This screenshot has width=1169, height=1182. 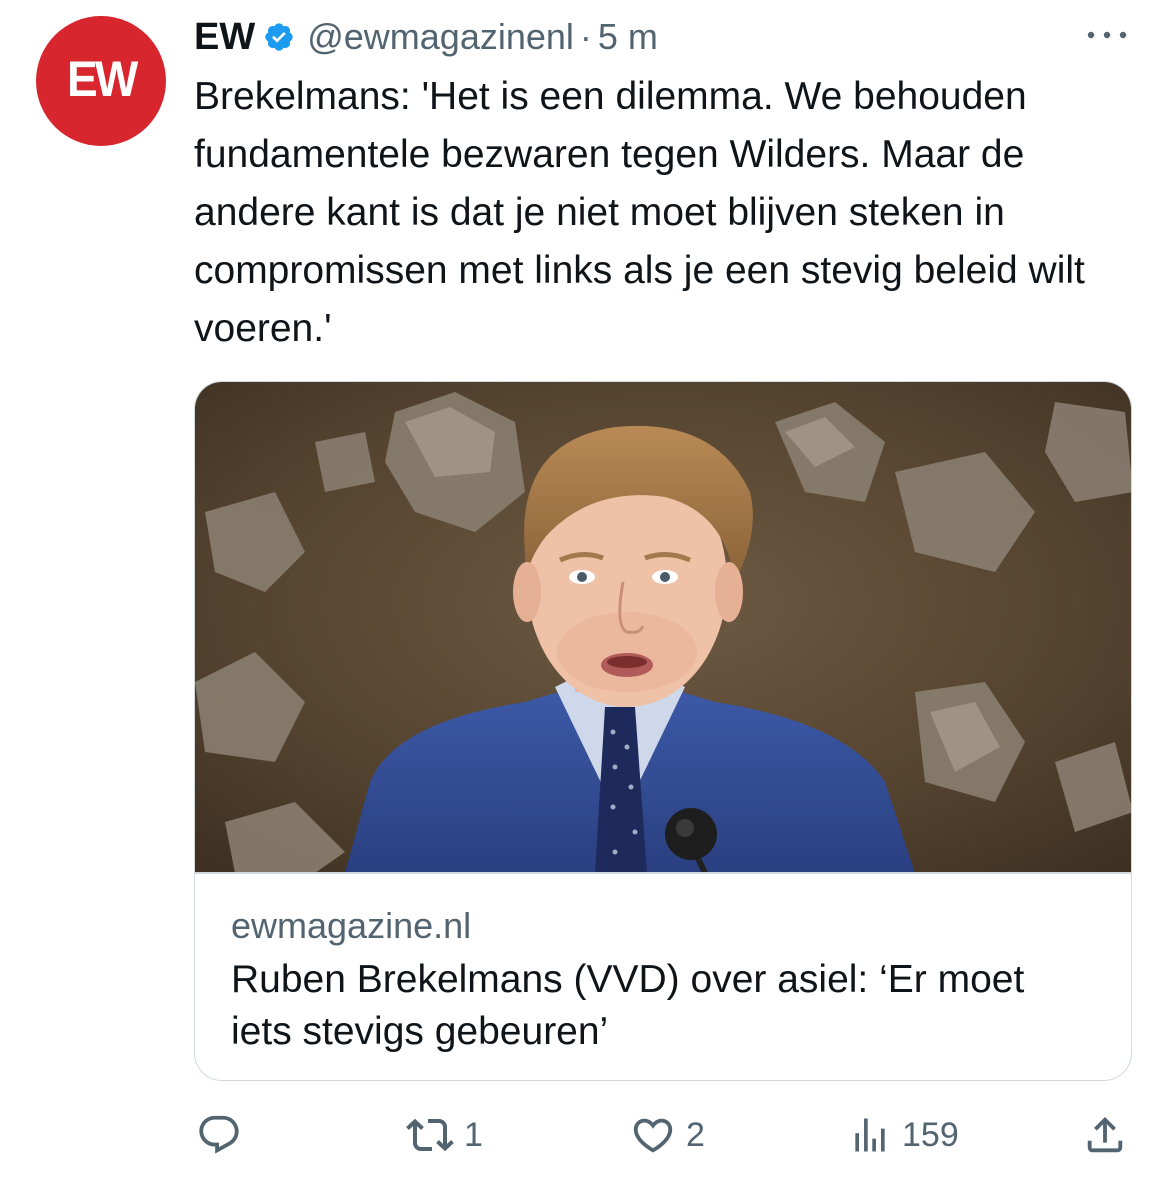 I want to click on display-name: EW, so click(x=224, y=37).